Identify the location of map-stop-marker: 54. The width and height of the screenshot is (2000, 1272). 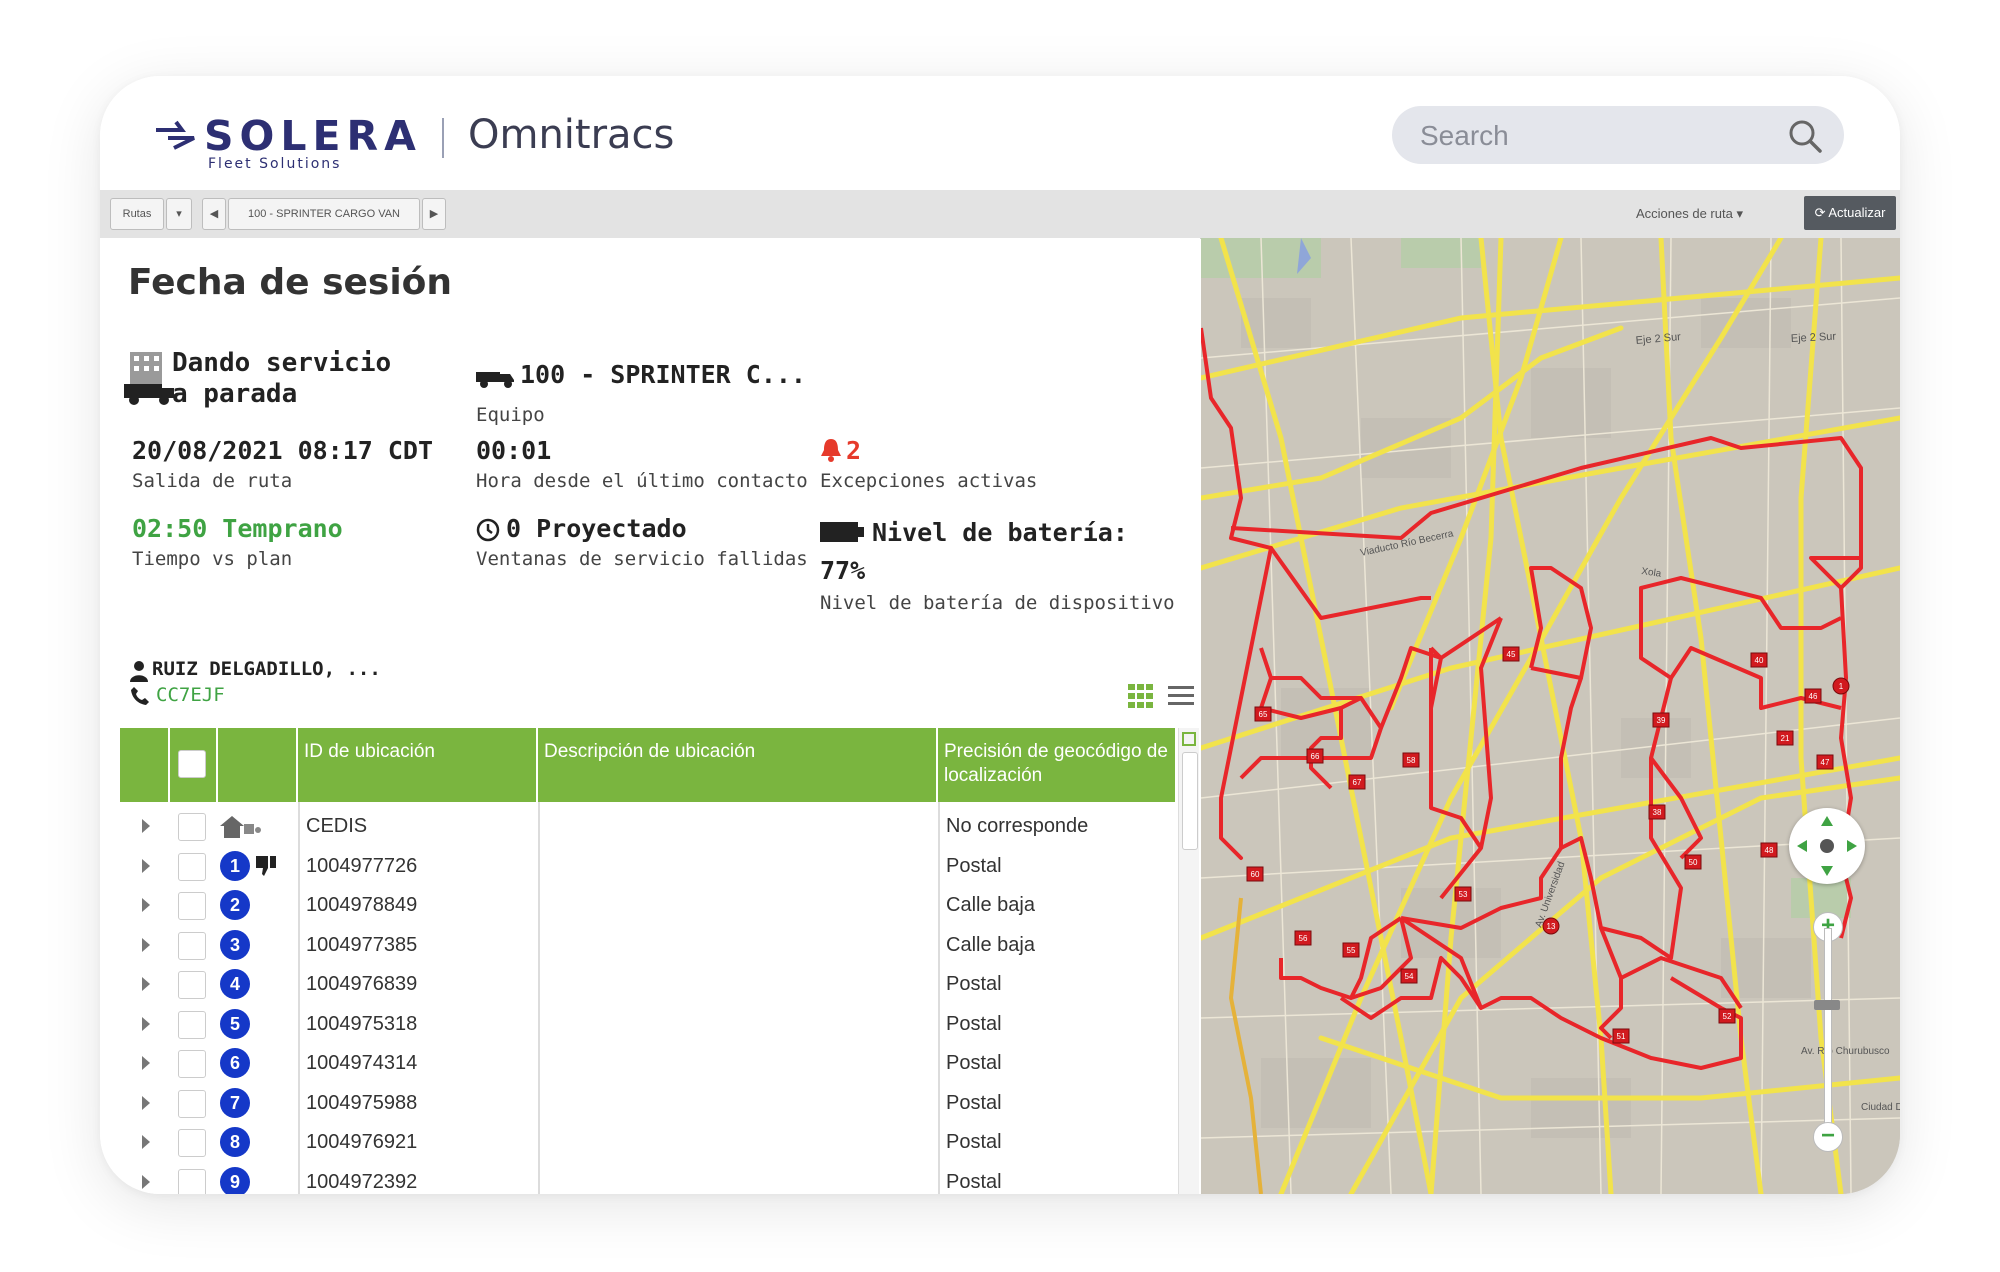
(1409, 976).